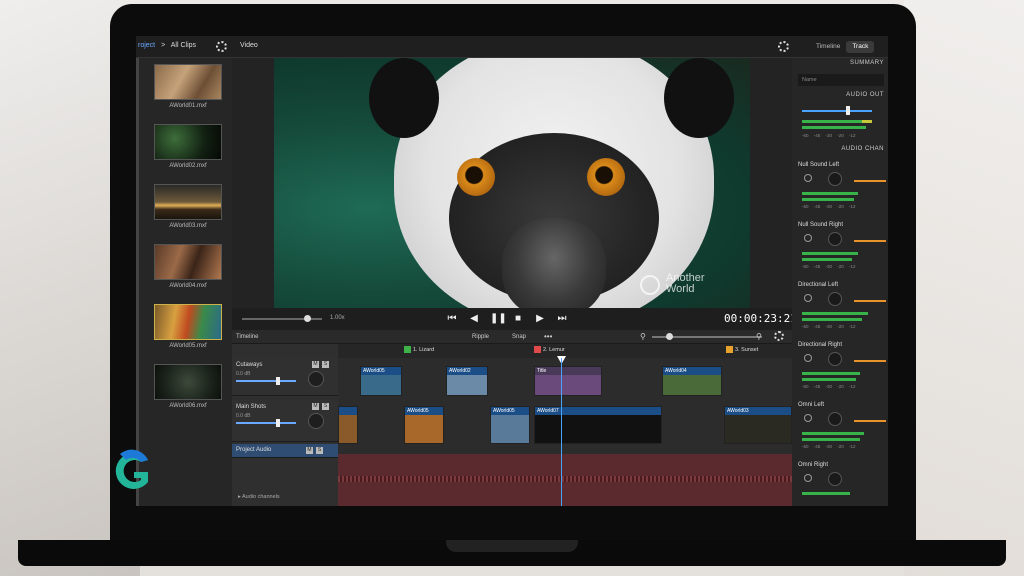 This screenshot has width=1024, height=576. I want to click on clip-name: AWorld06.mxf, so click(188, 406).